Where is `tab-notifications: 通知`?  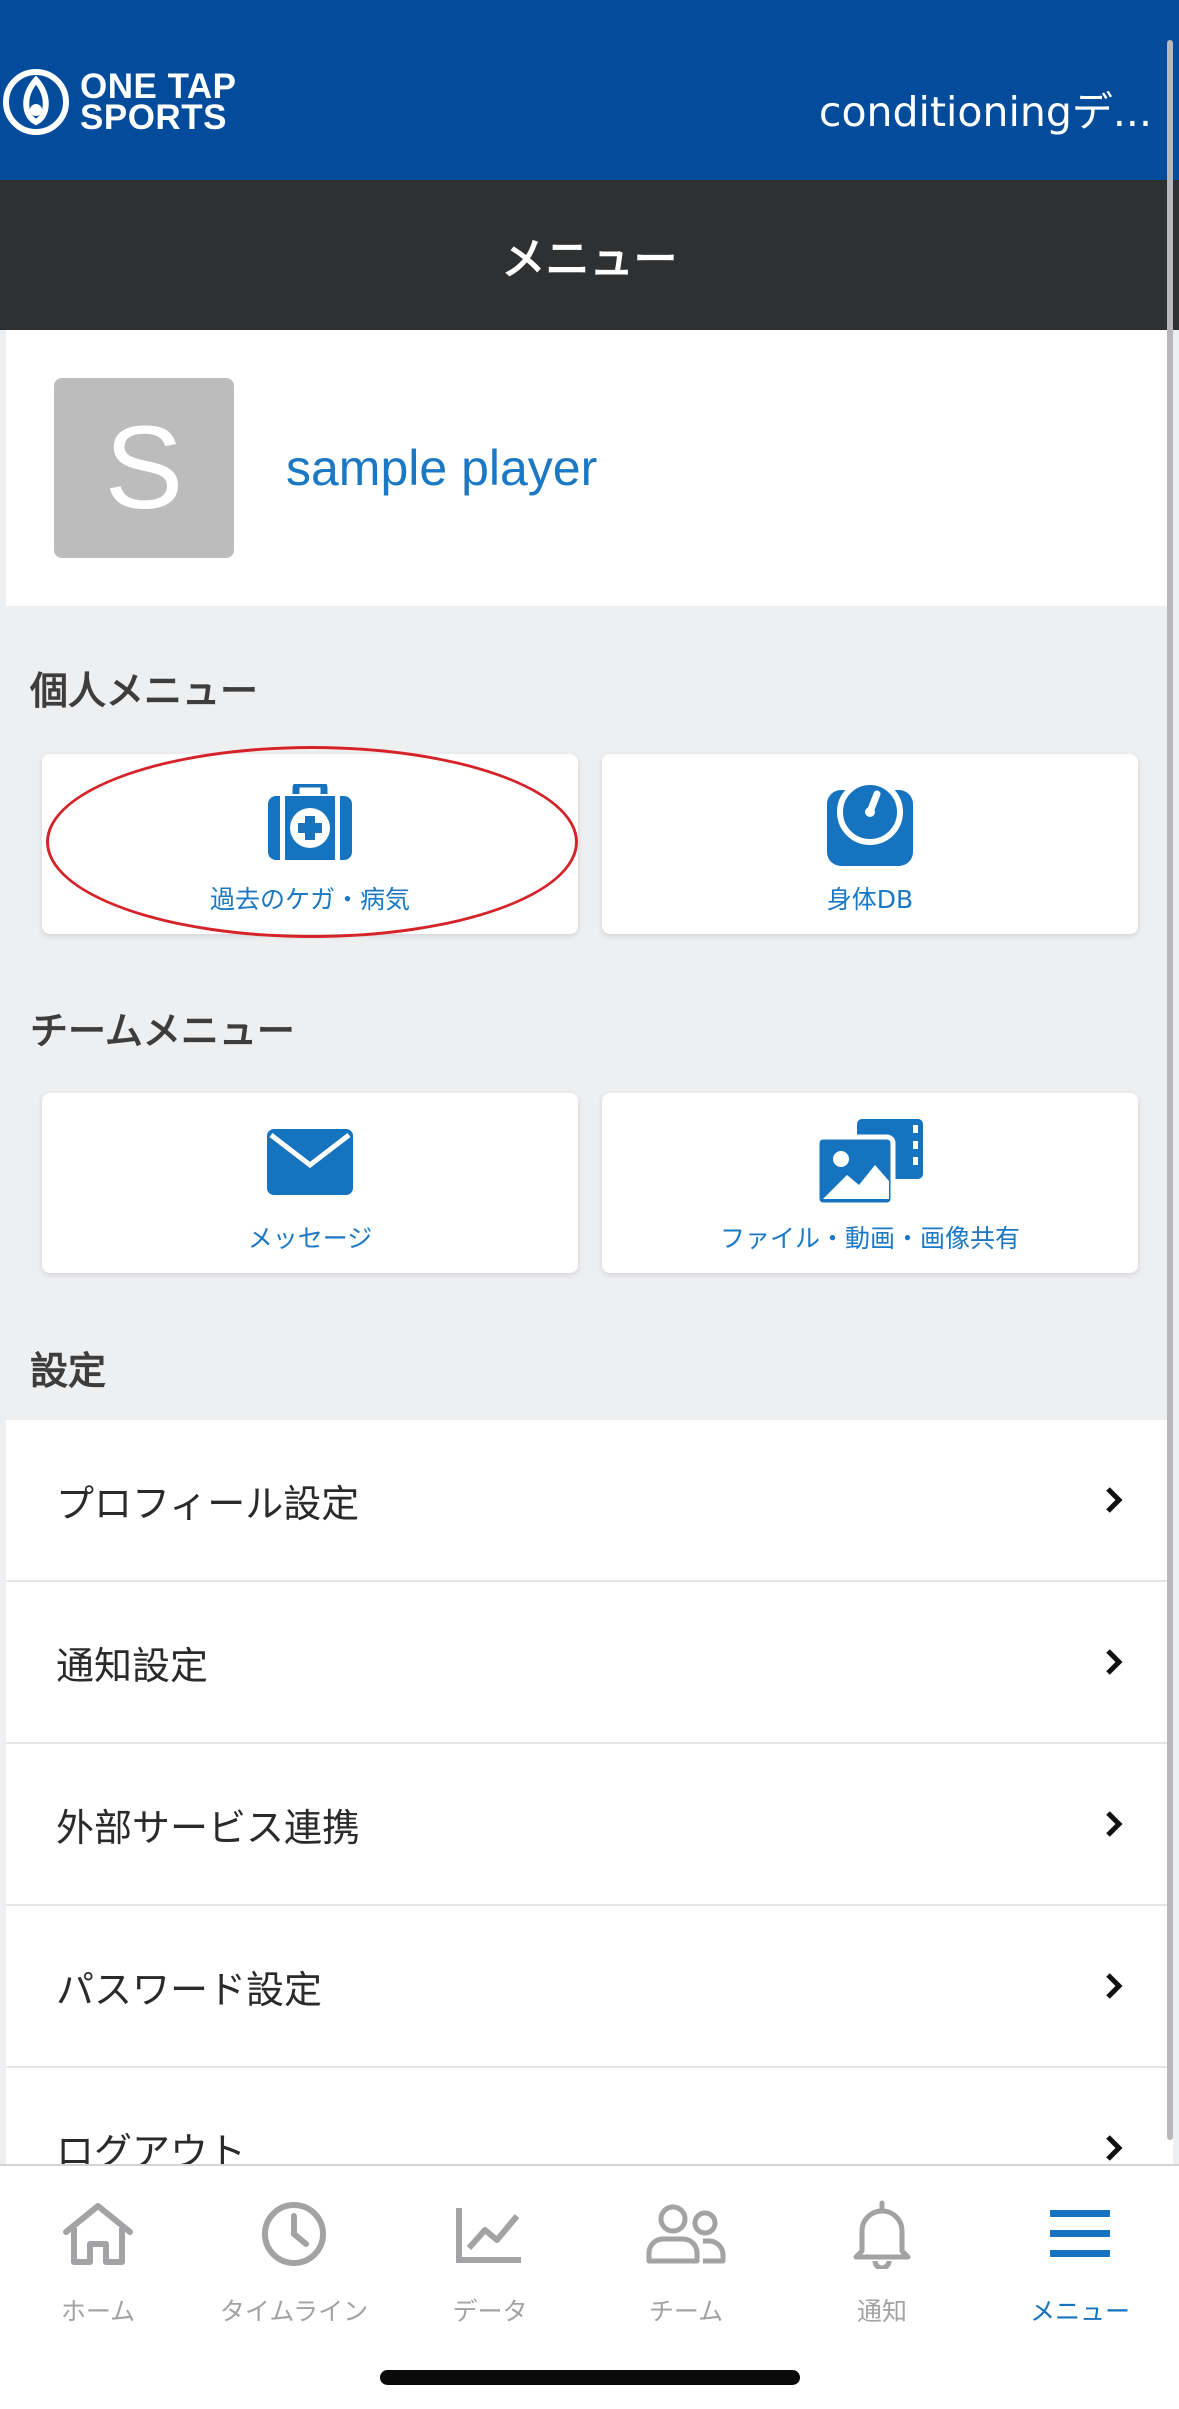
tab-notifications: 通知 is located at coordinates (882, 2271).